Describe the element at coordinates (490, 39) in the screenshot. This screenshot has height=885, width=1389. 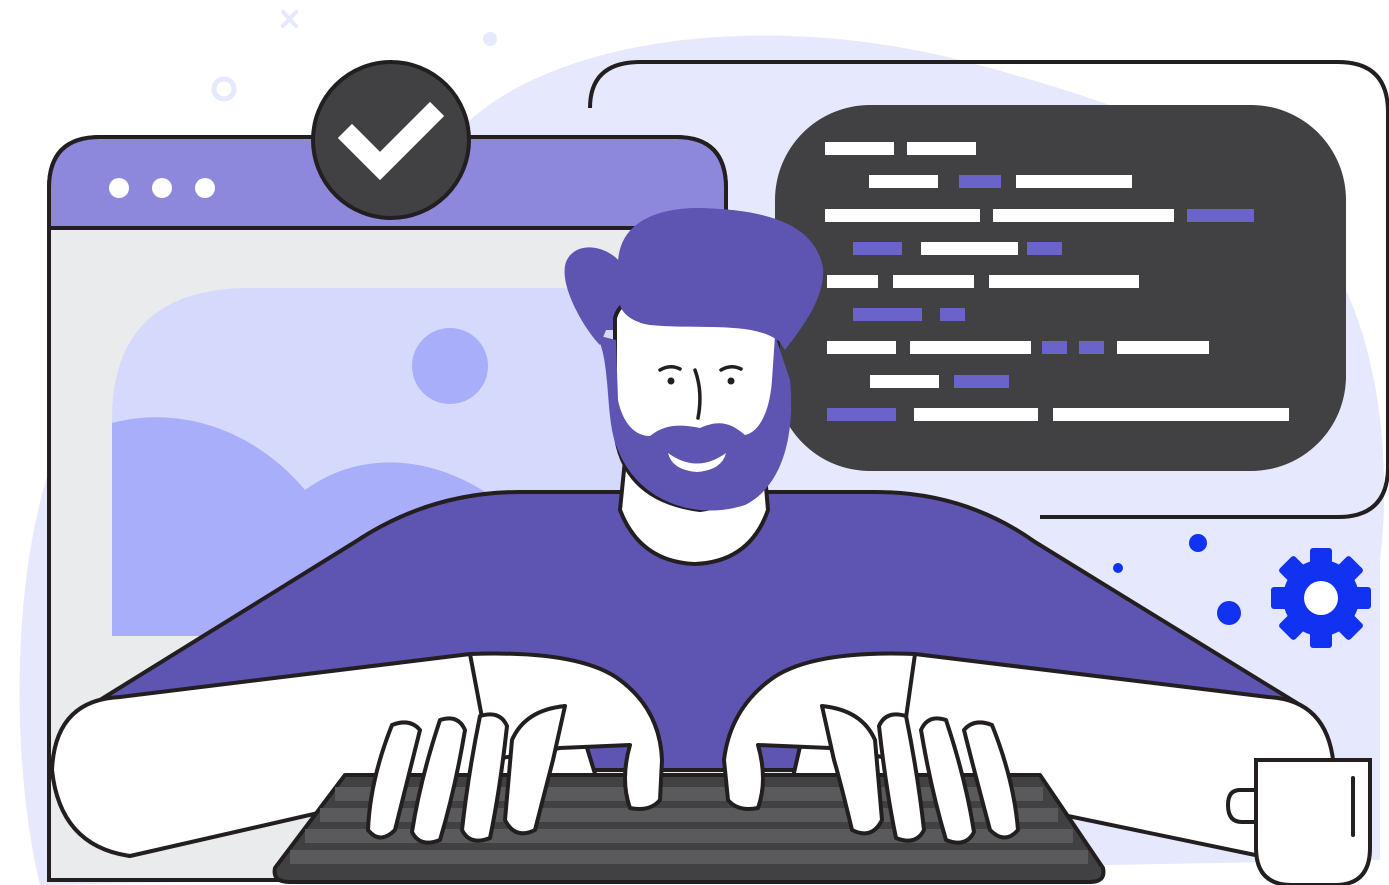
I see `decor-dot-icon` at that location.